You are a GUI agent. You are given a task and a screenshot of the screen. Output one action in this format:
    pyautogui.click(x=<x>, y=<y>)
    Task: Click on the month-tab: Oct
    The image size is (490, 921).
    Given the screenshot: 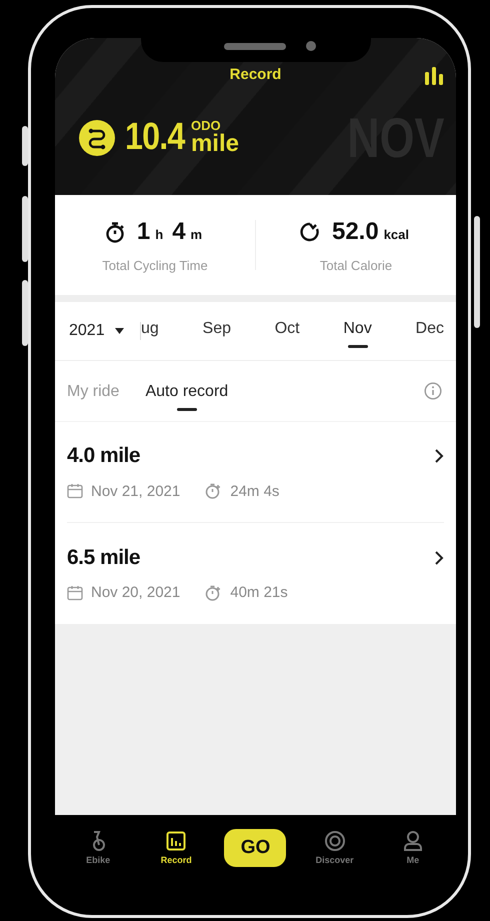 What is the action you would take?
    pyautogui.click(x=287, y=331)
    